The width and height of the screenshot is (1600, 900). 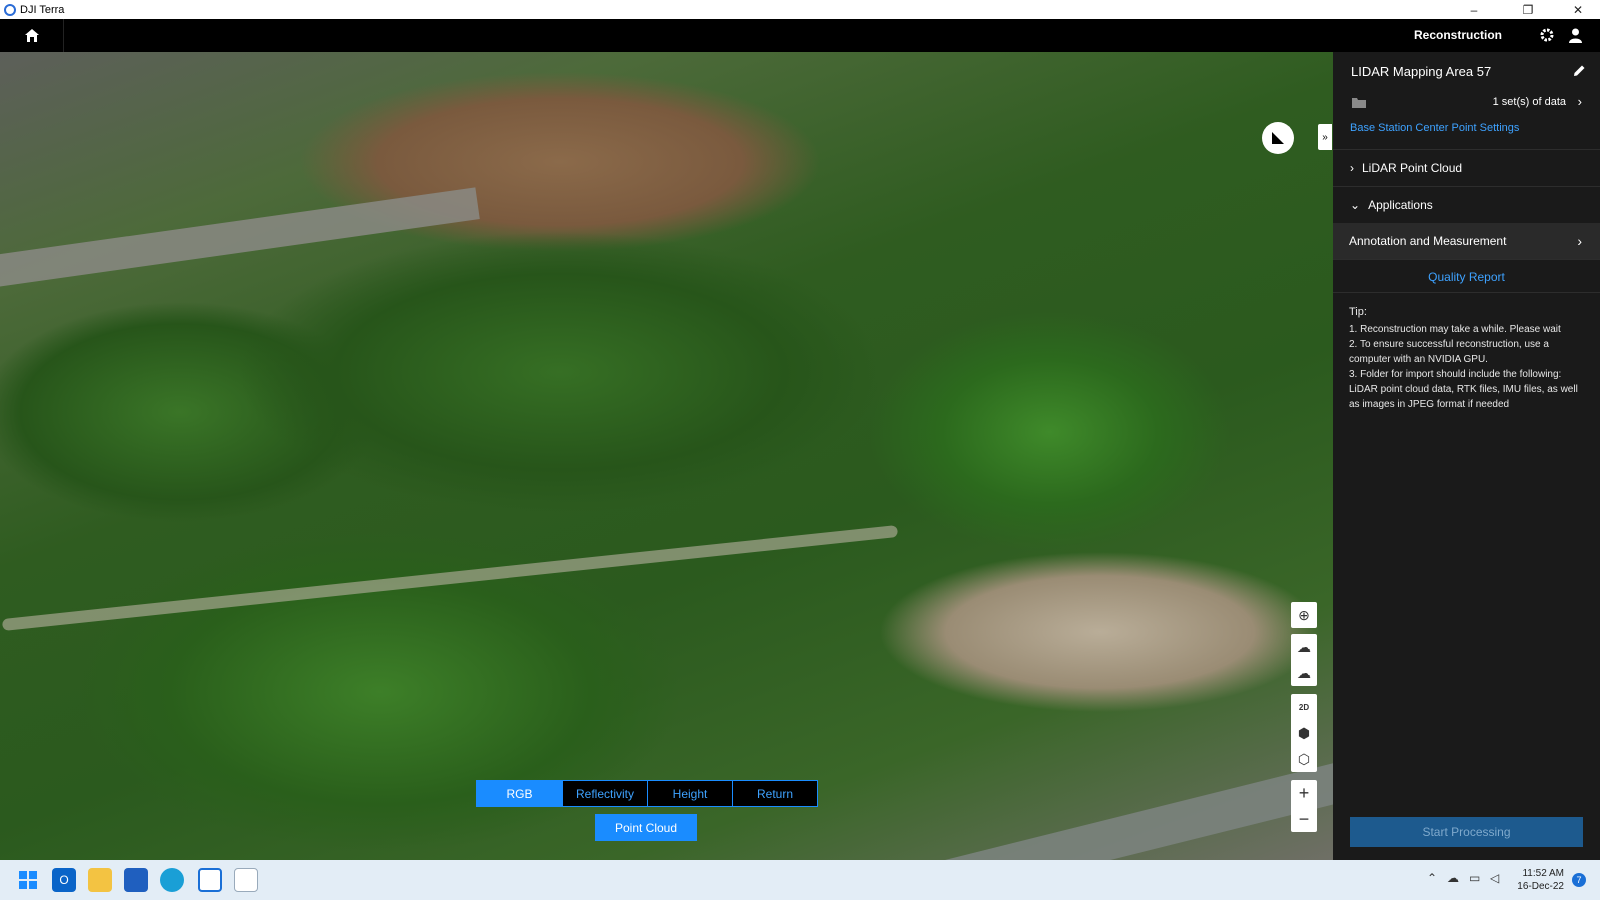 I want to click on globe-view-button: ⊕, so click(x=1304, y=615).